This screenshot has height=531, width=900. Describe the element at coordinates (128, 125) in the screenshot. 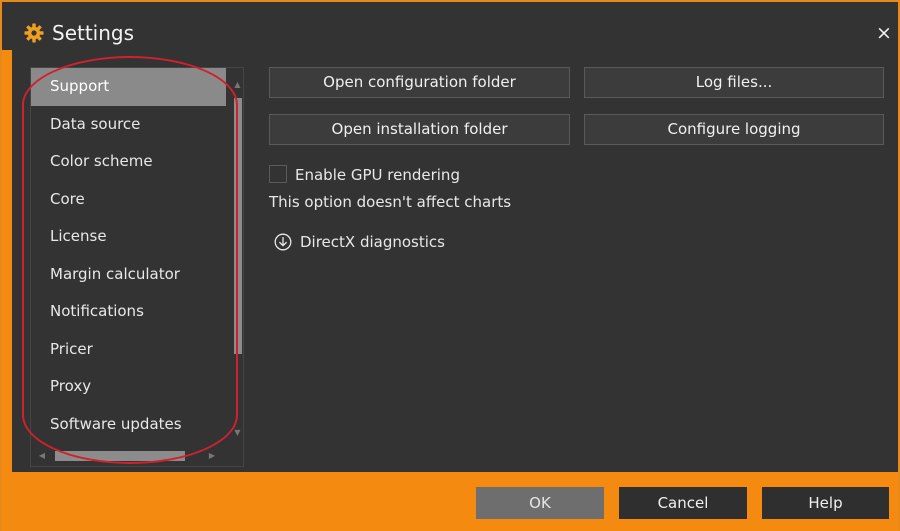

I see `sidebar-item-data-source: Data source` at that location.